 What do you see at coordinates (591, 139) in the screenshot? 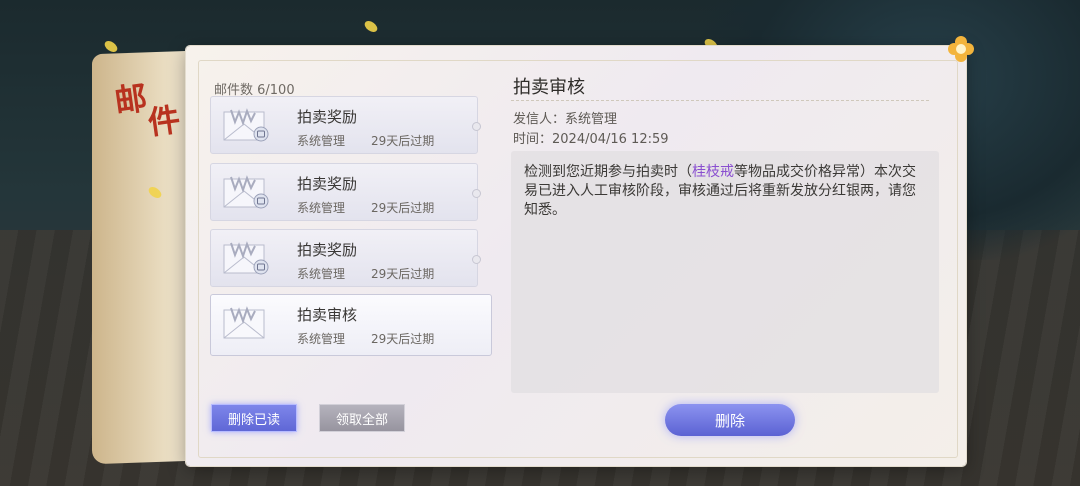
I see `mail-detail-time: 时间：2024/04/16 12:59` at bounding box center [591, 139].